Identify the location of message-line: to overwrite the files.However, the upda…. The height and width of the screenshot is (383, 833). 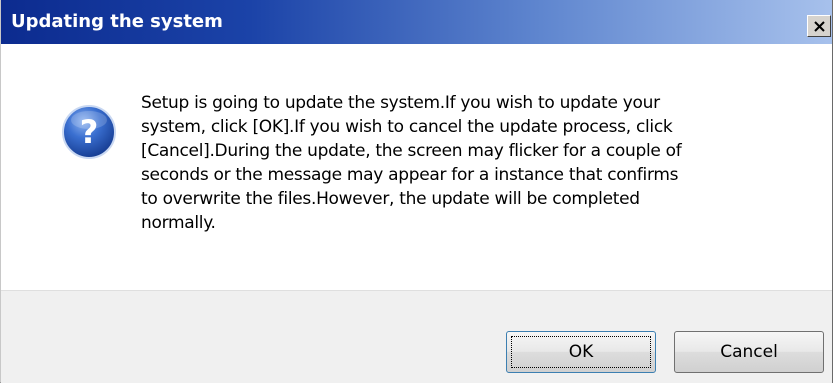
(390, 199).